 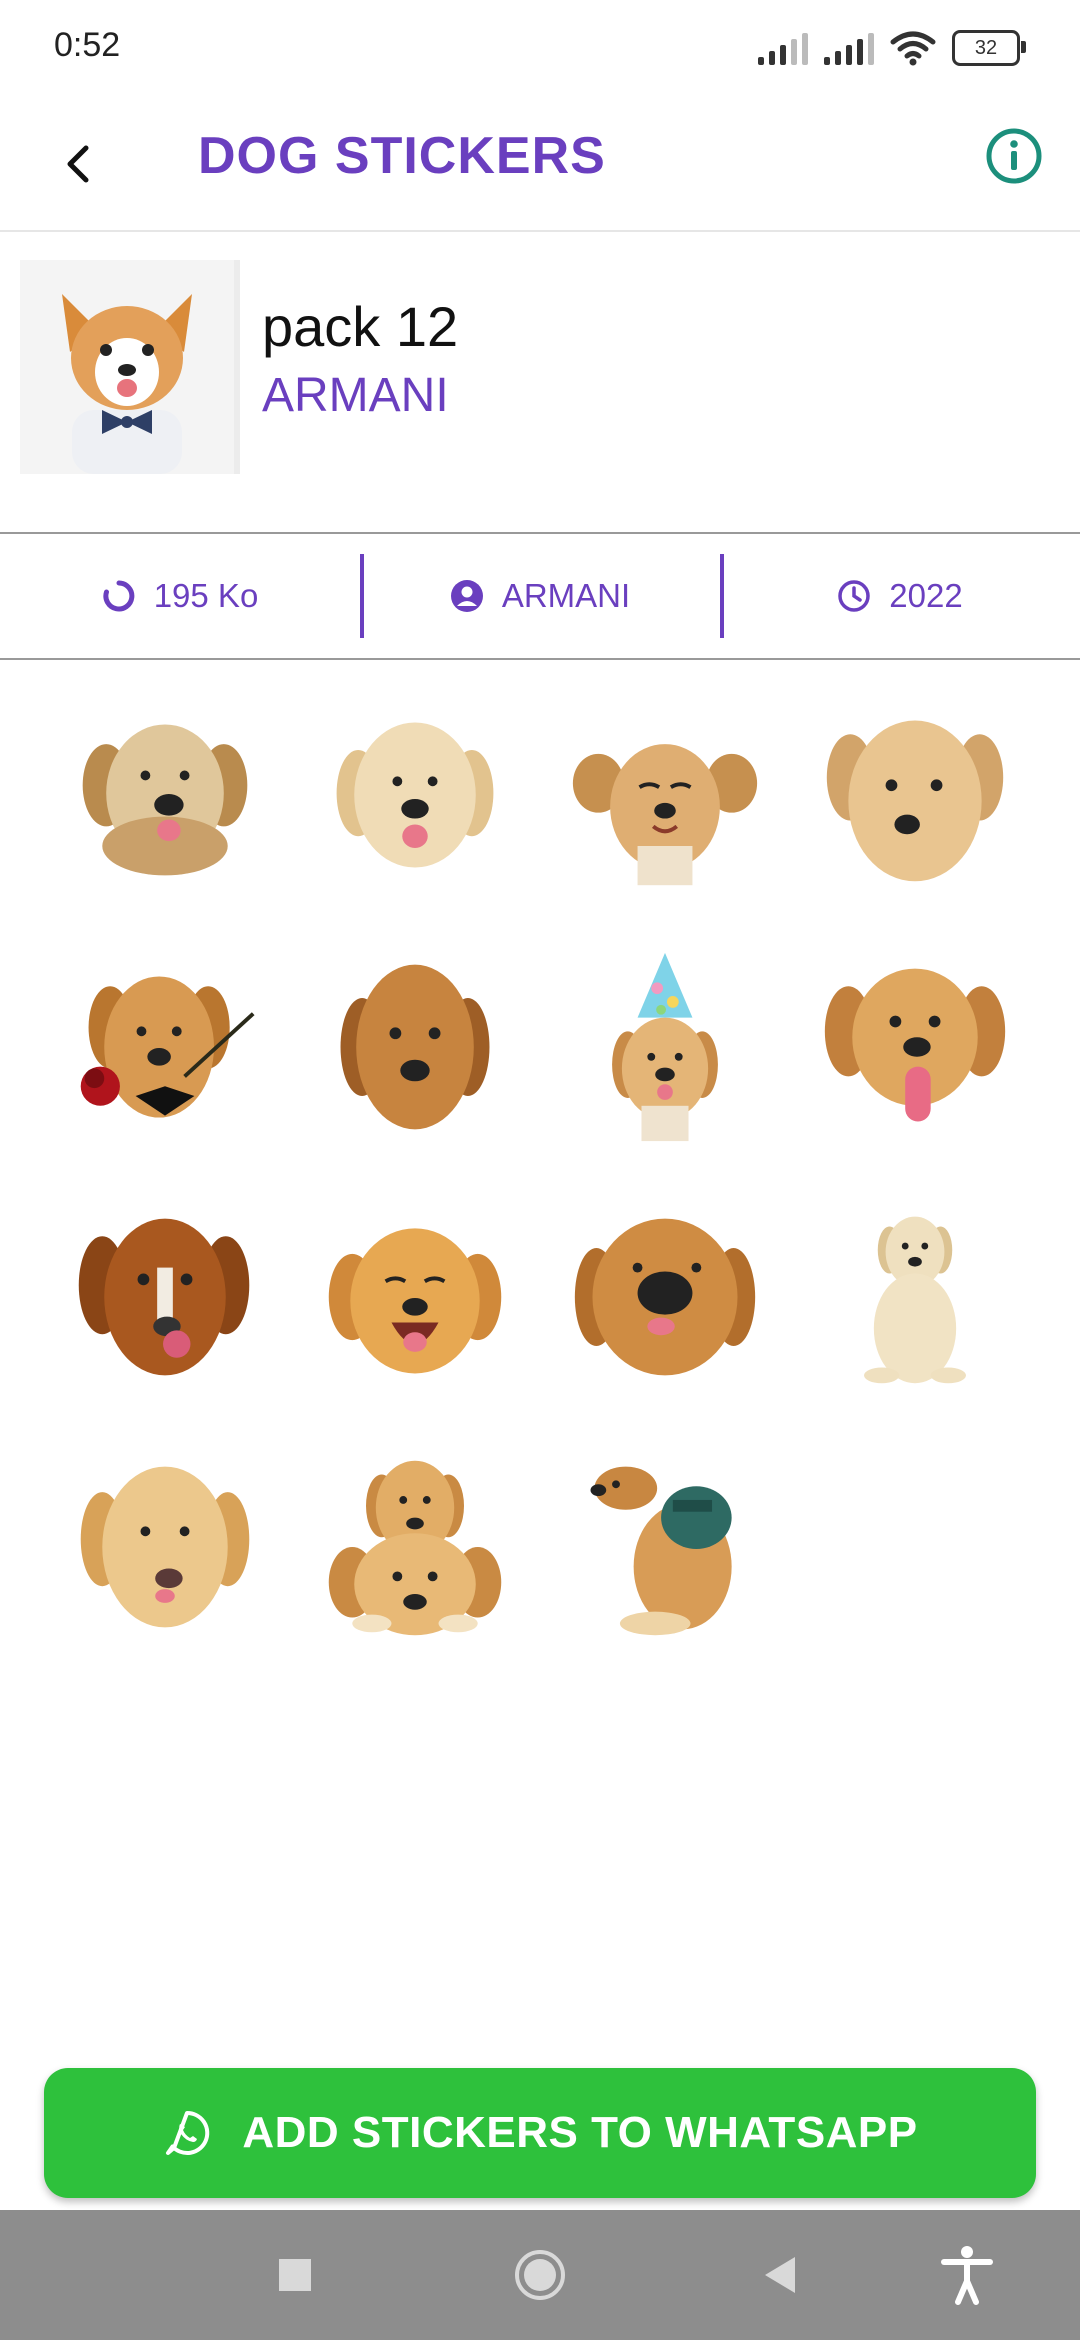 I want to click on page-title: DOG STICKERS, so click(x=402, y=156).